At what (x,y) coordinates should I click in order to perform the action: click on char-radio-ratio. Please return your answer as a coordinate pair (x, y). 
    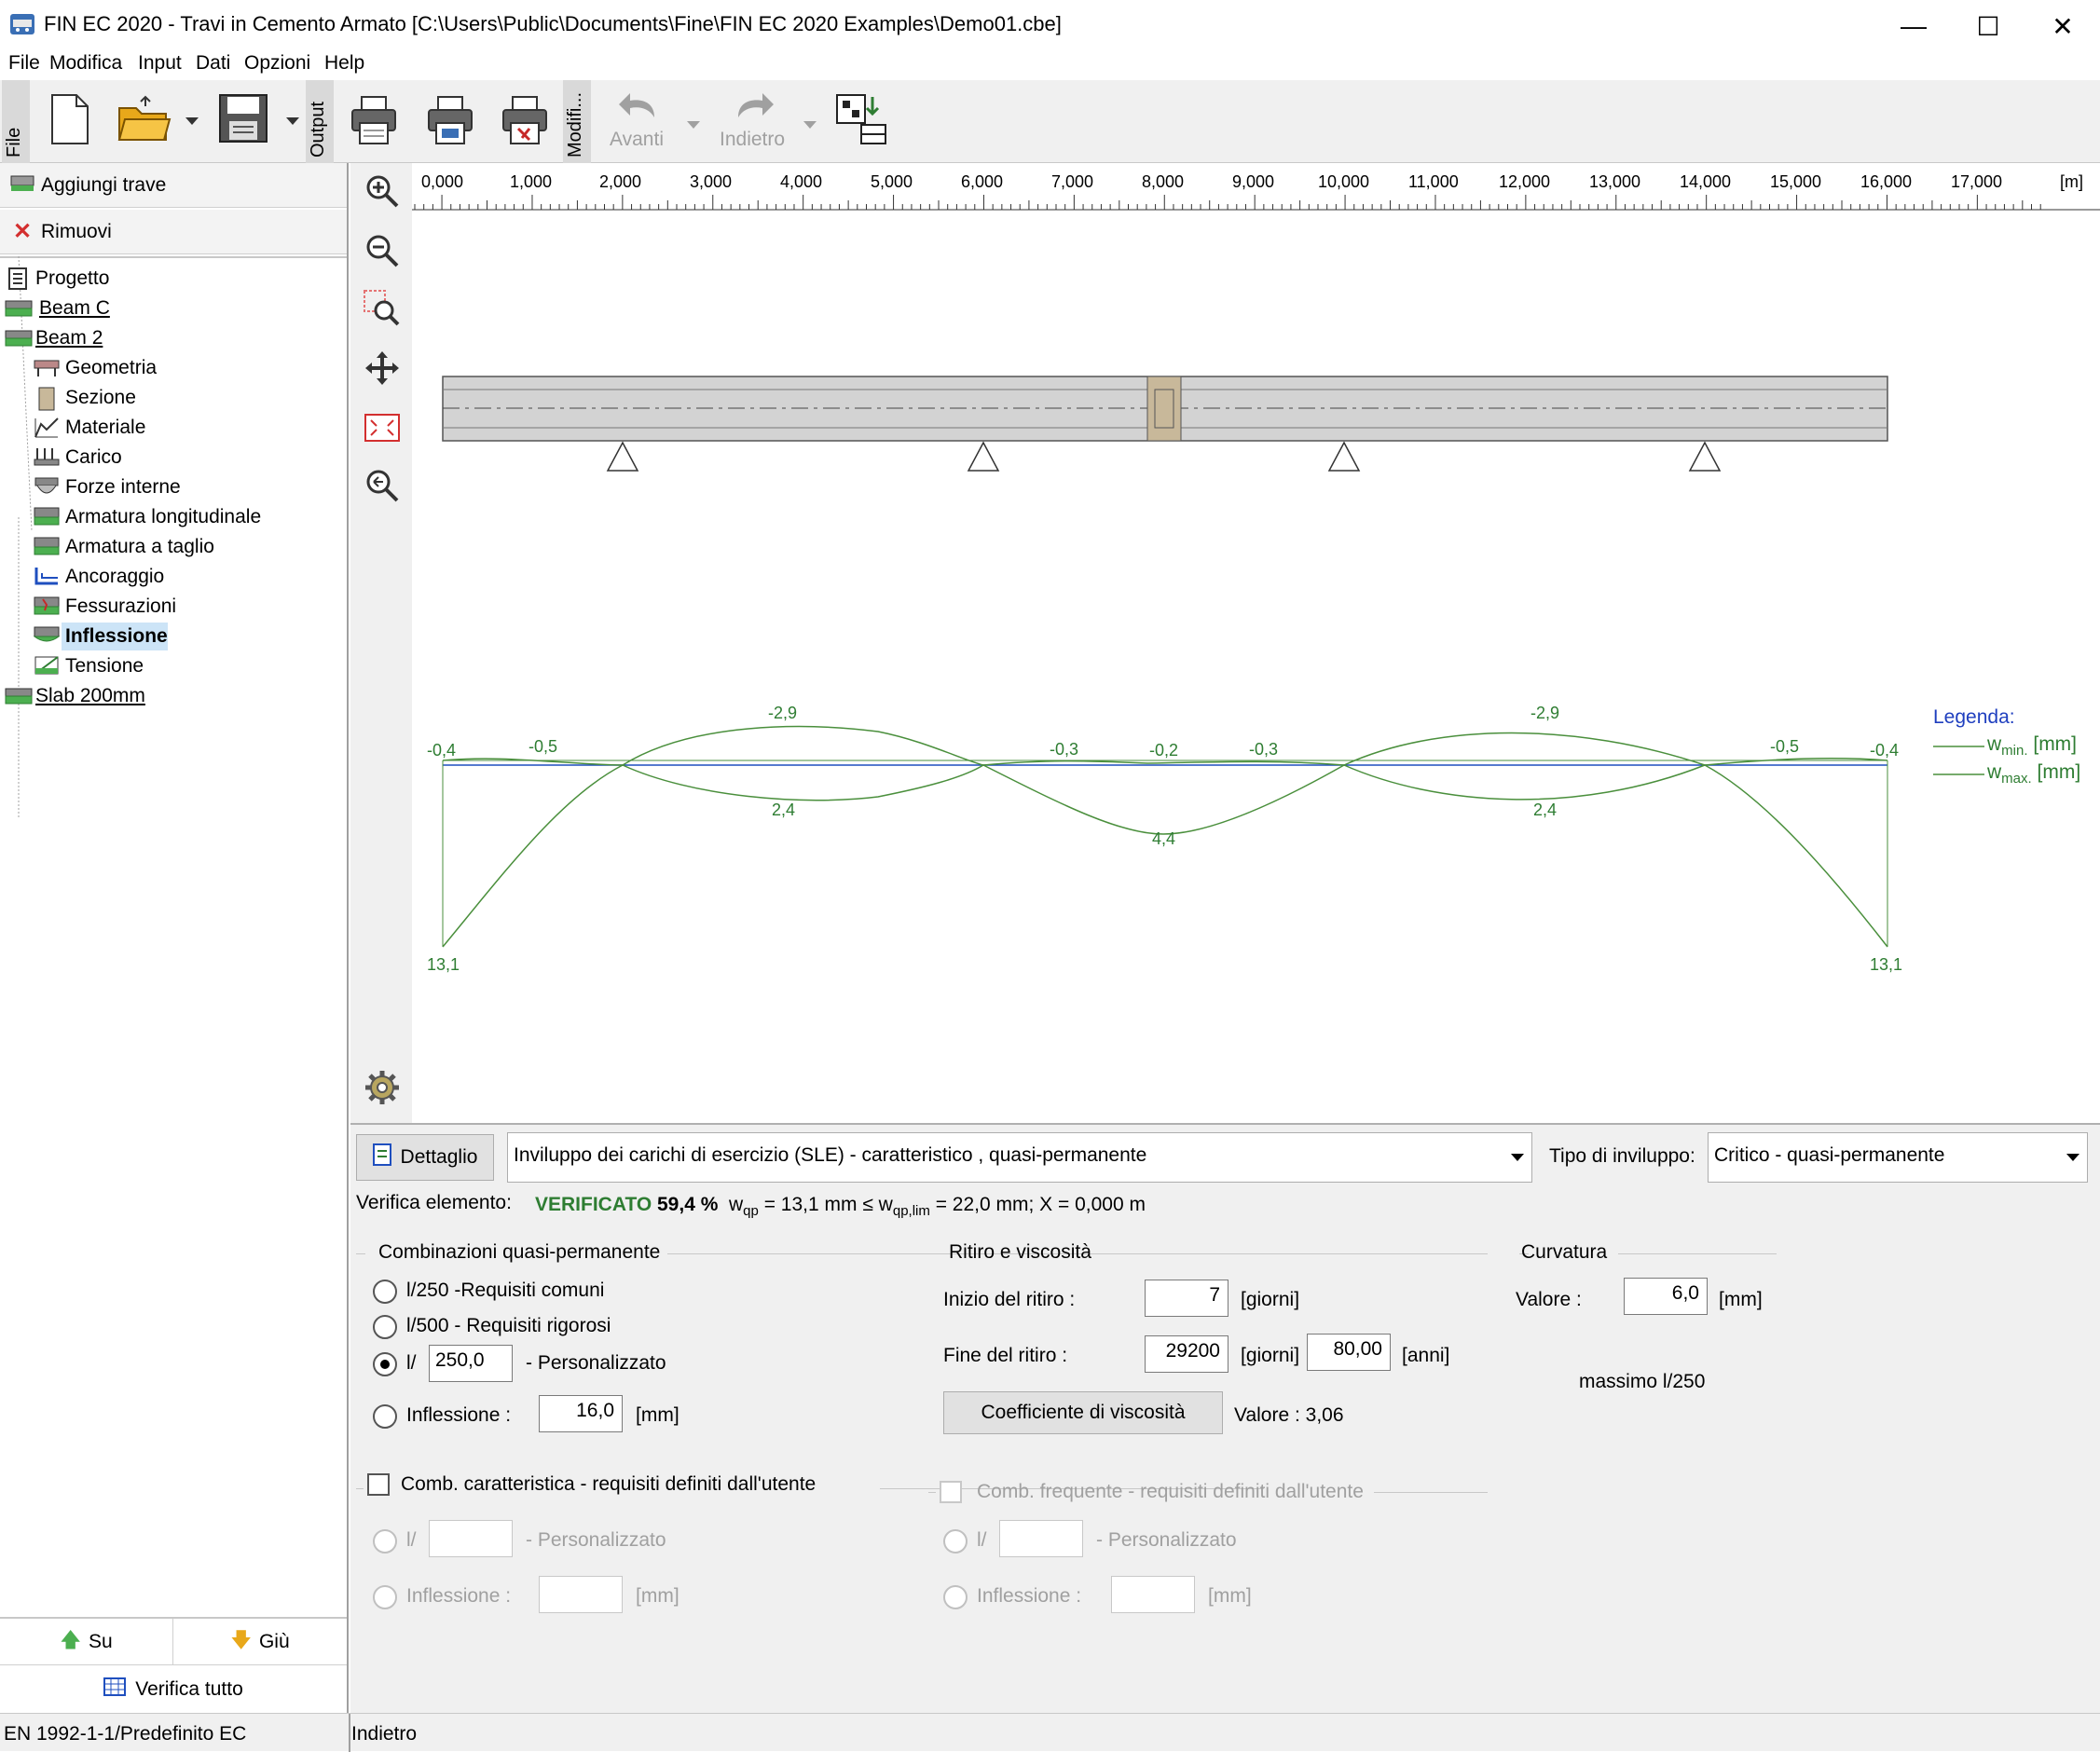
    Looking at the image, I should click on (385, 1541).